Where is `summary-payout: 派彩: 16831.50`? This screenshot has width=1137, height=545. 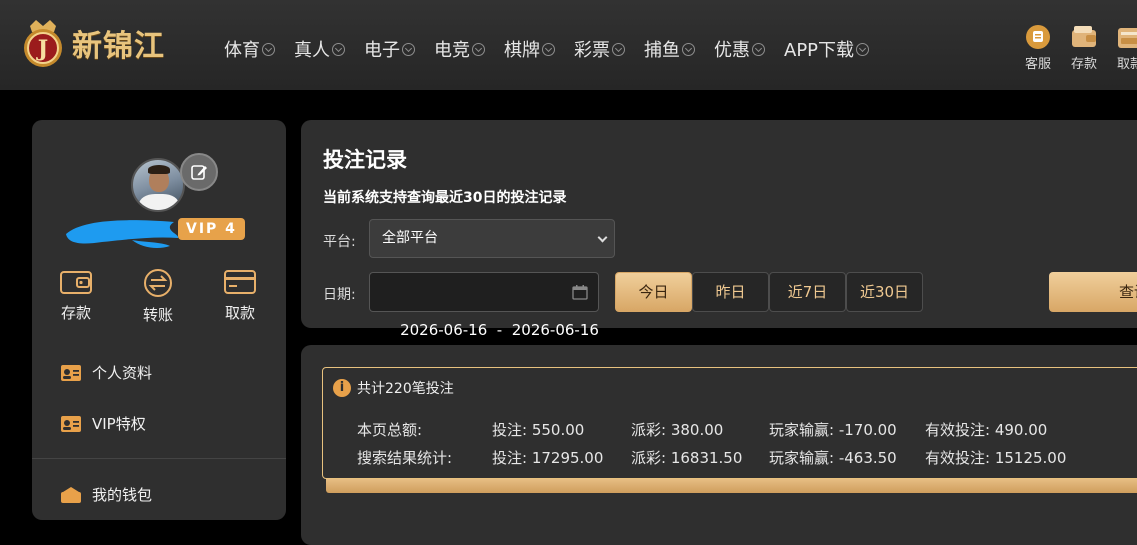 summary-payout: 派彩: 16831.50 is located at coordinates (687, 458).